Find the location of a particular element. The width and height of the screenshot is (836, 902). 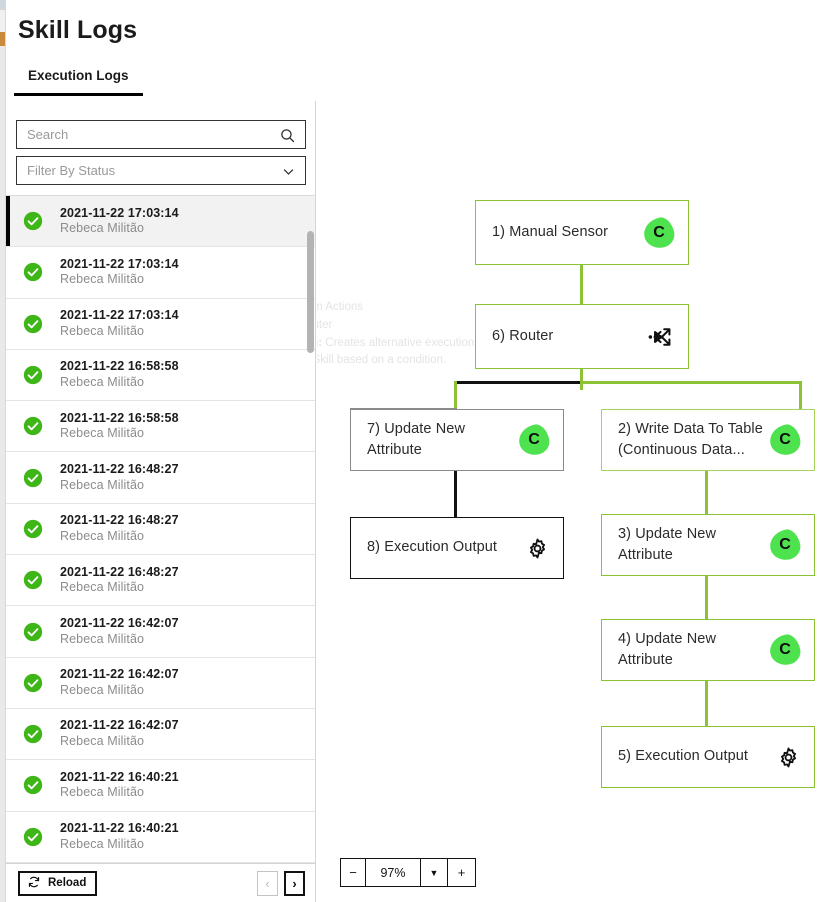

log-timestamp: 2021-11-22 16:40:21 is located at coordinates (119, 828).